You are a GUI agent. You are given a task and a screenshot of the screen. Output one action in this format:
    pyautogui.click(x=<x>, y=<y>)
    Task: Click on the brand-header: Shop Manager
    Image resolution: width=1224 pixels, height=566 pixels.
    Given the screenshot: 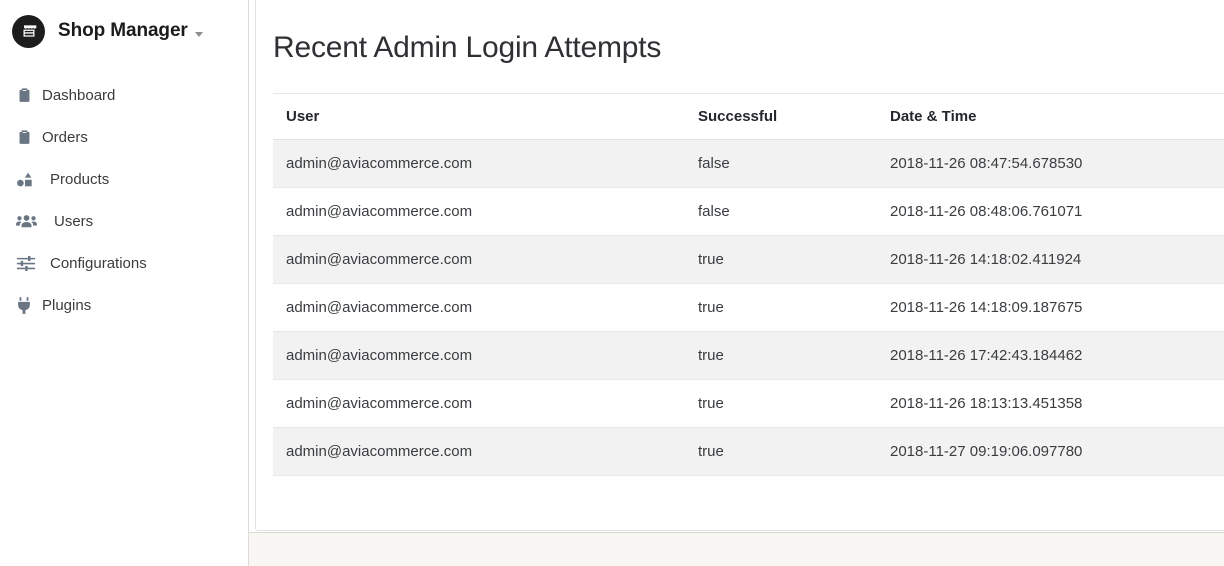 What is the action you would take?
    pyautogui.click(x=124, y=31)
    